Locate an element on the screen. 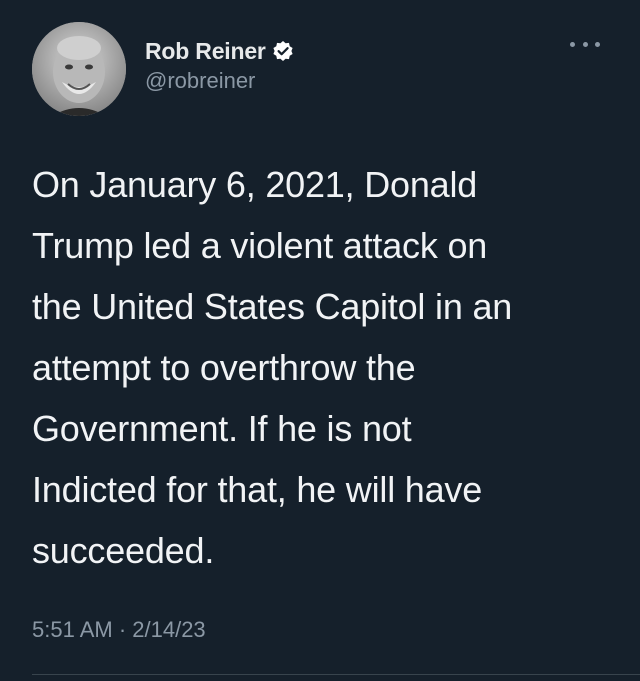 This screenshot has height=681, width=640. author-avatar is located at coordinates (79, 69).